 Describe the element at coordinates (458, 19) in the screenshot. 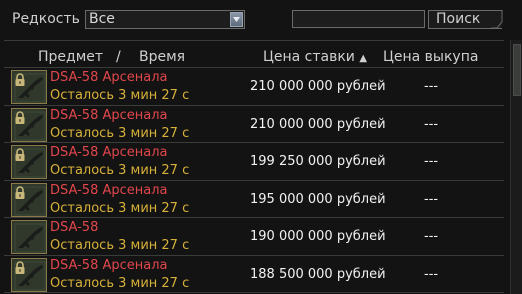

I see `search-button-label: Поиск` at that location.